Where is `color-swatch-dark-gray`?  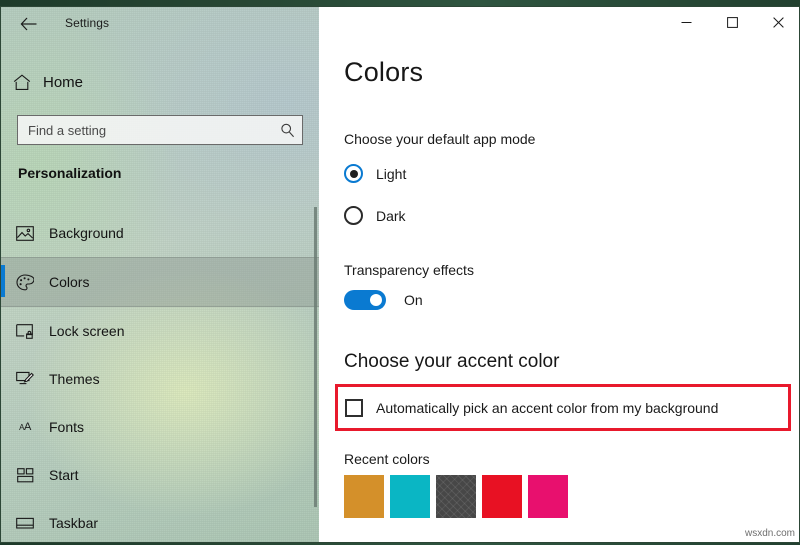 color-swatch-dark-gray is located at coordinates (456, 496).